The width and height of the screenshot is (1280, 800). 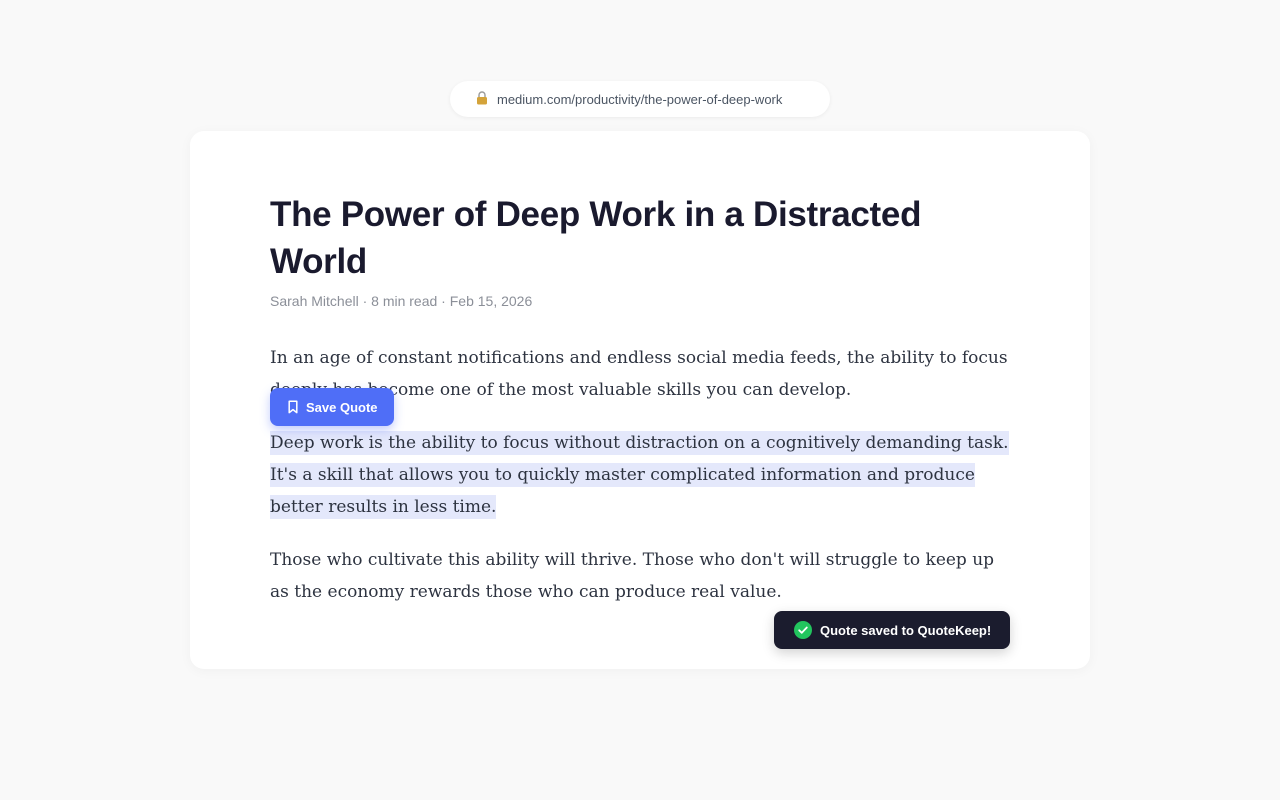 I want to click on bookmark-icon, so click(x=293, y=407).